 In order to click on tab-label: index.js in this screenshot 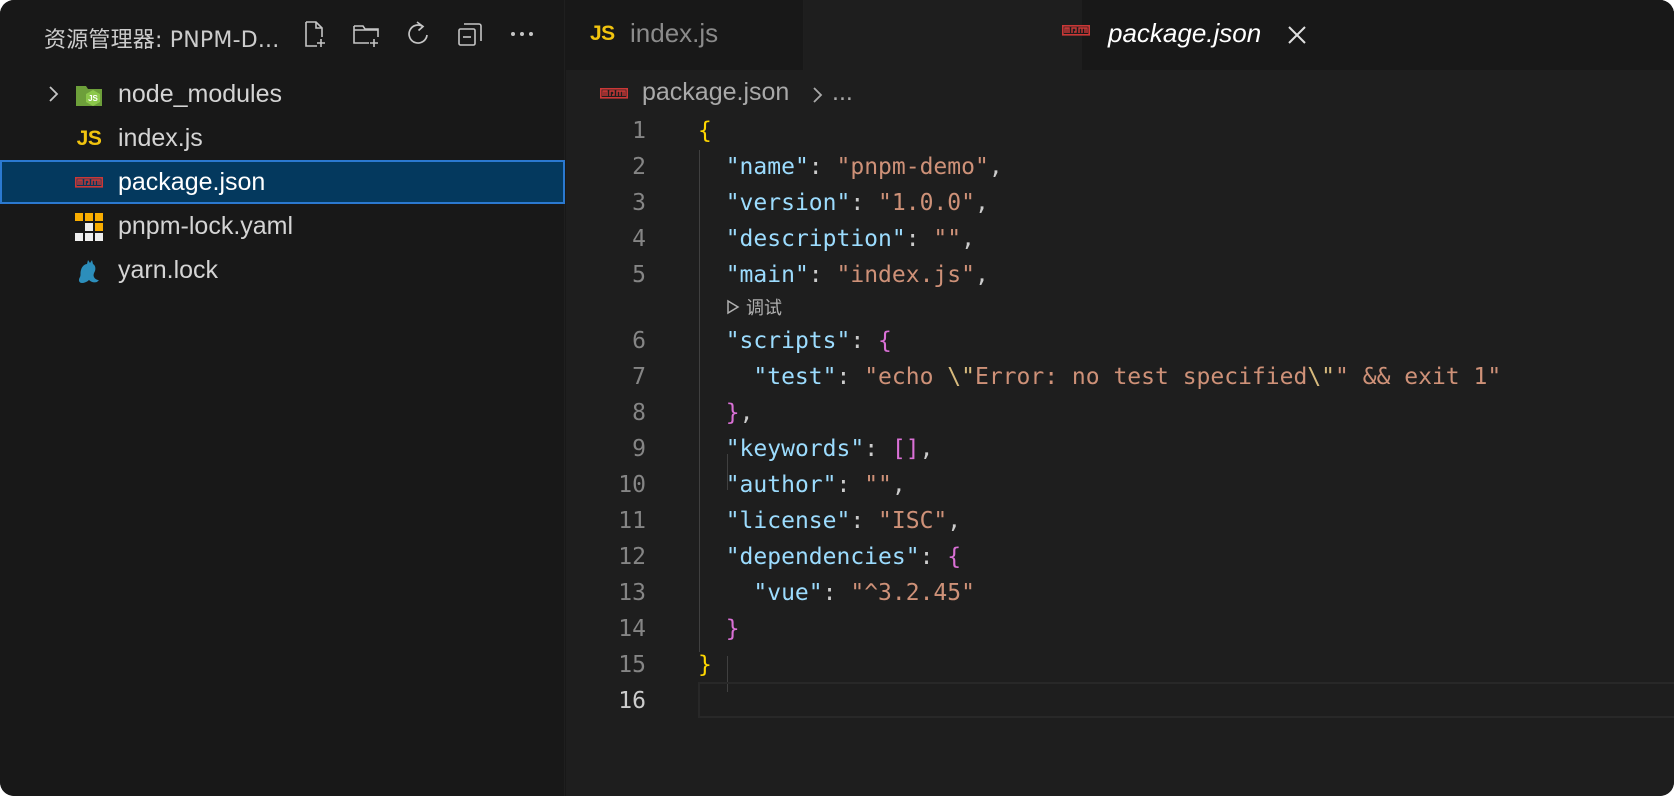, I will do `click(674, 33)`.